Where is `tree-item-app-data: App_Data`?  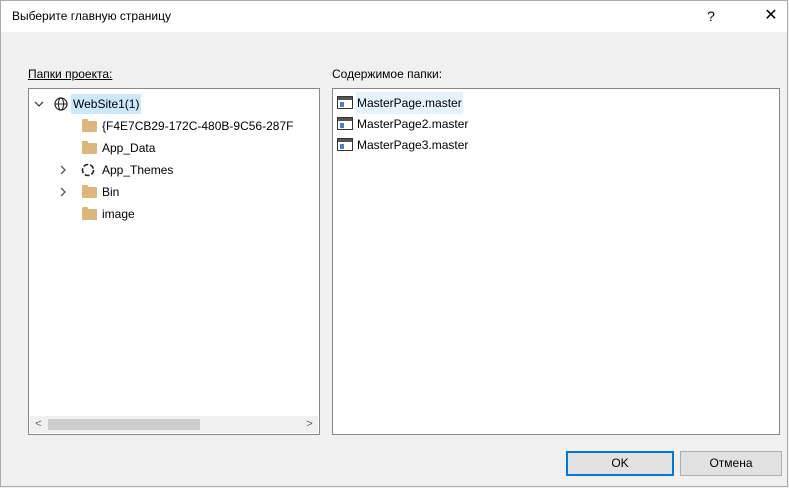
tree-item-app-data: App_Data is located at coordinates (174, 148).